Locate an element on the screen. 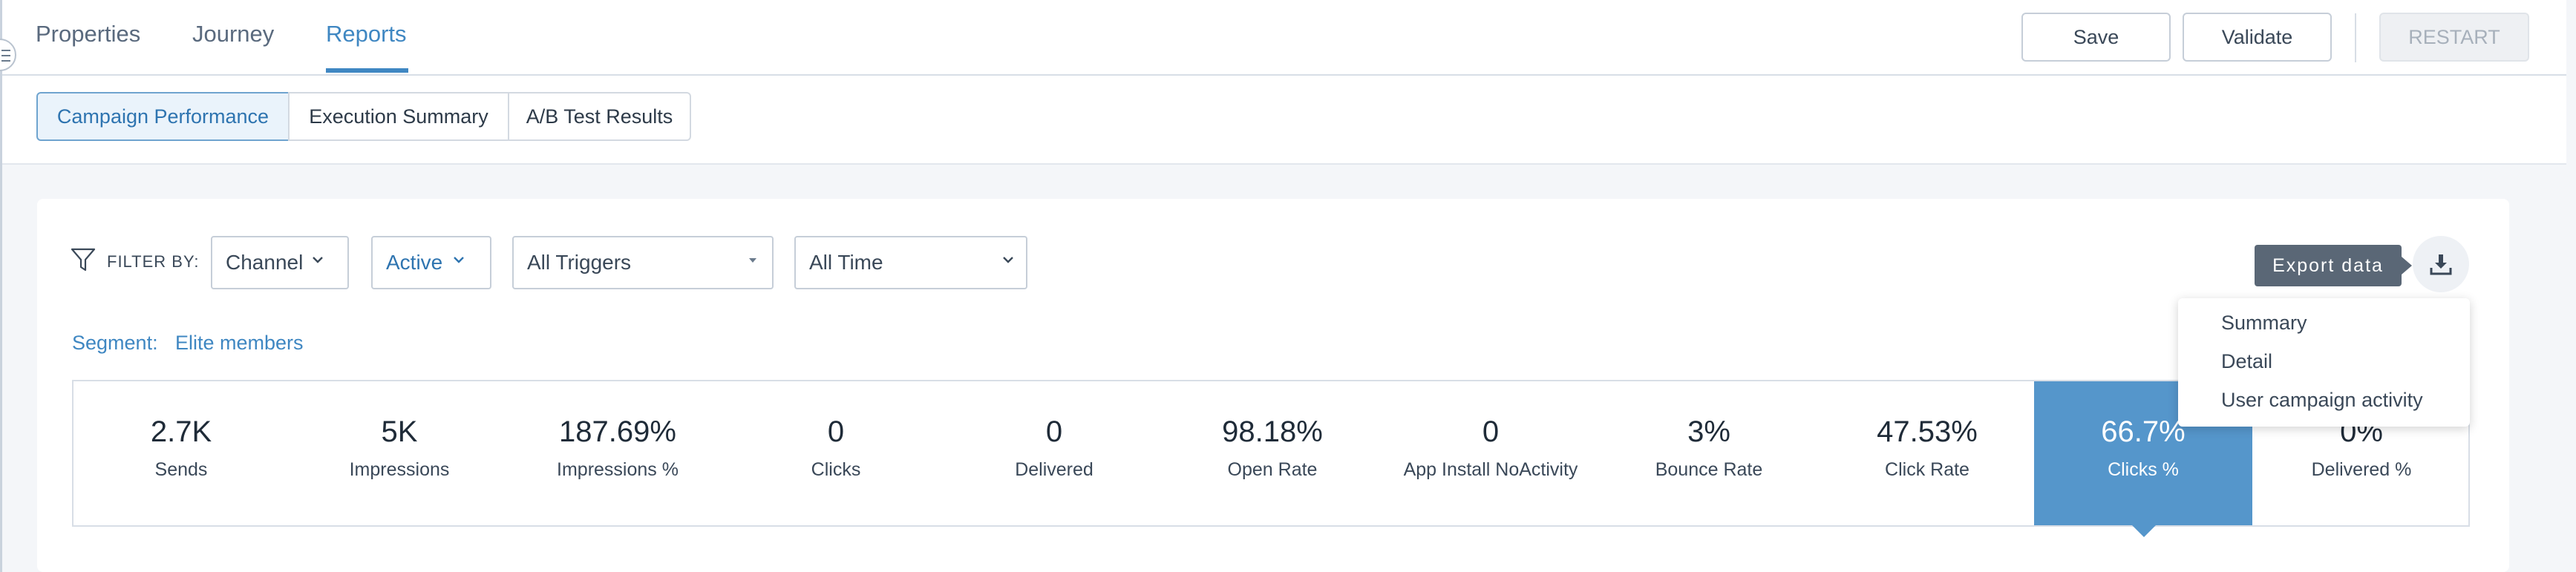  time-range-dropdown: All Time is located at coordinates (910, 262).